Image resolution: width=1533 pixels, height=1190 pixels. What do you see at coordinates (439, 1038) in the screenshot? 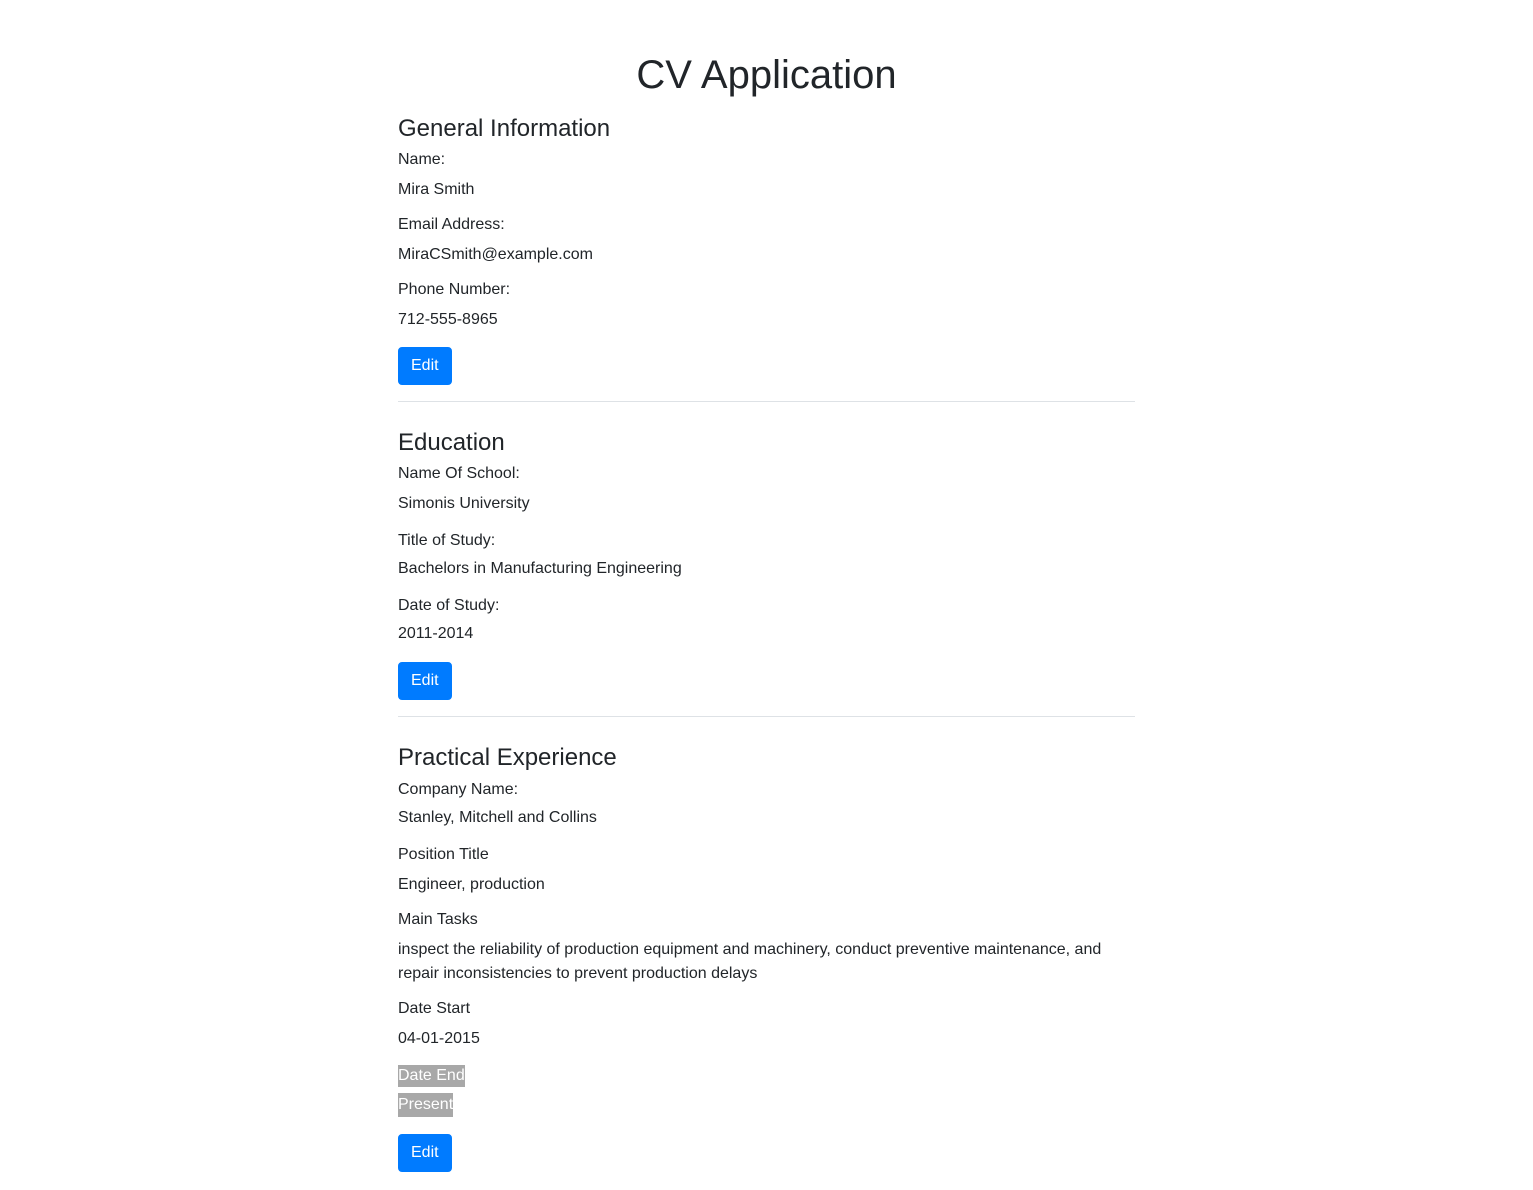
I see `date-start-value: 04-01-2015` at bounding box center [439, 1038].